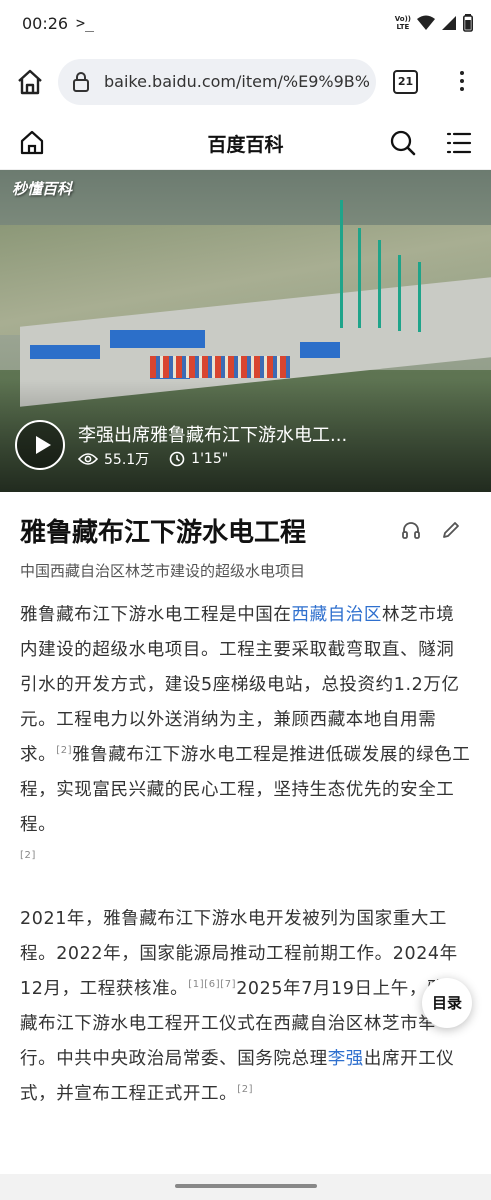 The width and height of the screenshot is (491, 1200). I want to click on home-indicator, so click(246, 1186).